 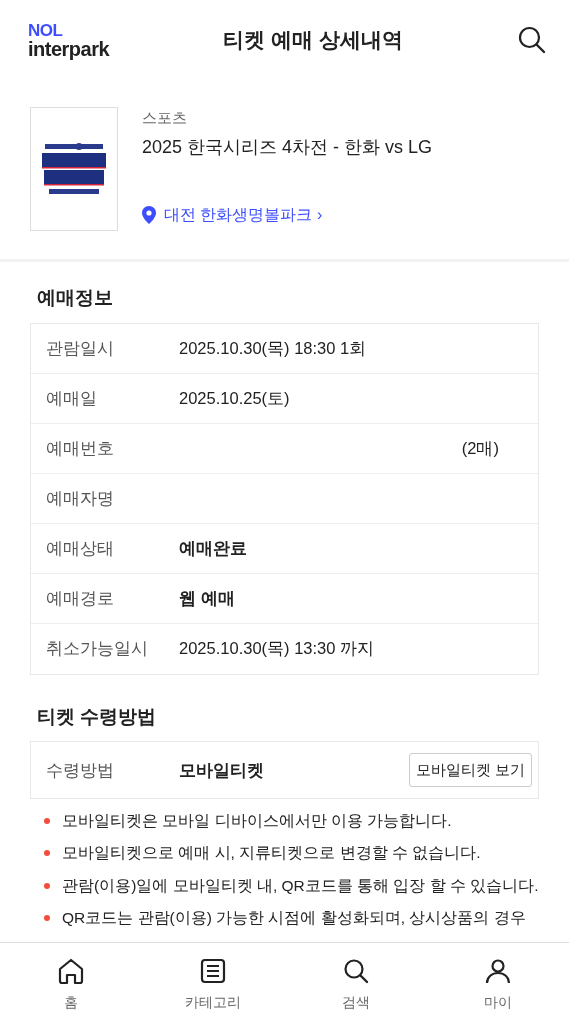 What do you see at coordinates (207, 598) in the screenshot?
I see `field-value: 웹 예매` at bounding box center [207, 598].